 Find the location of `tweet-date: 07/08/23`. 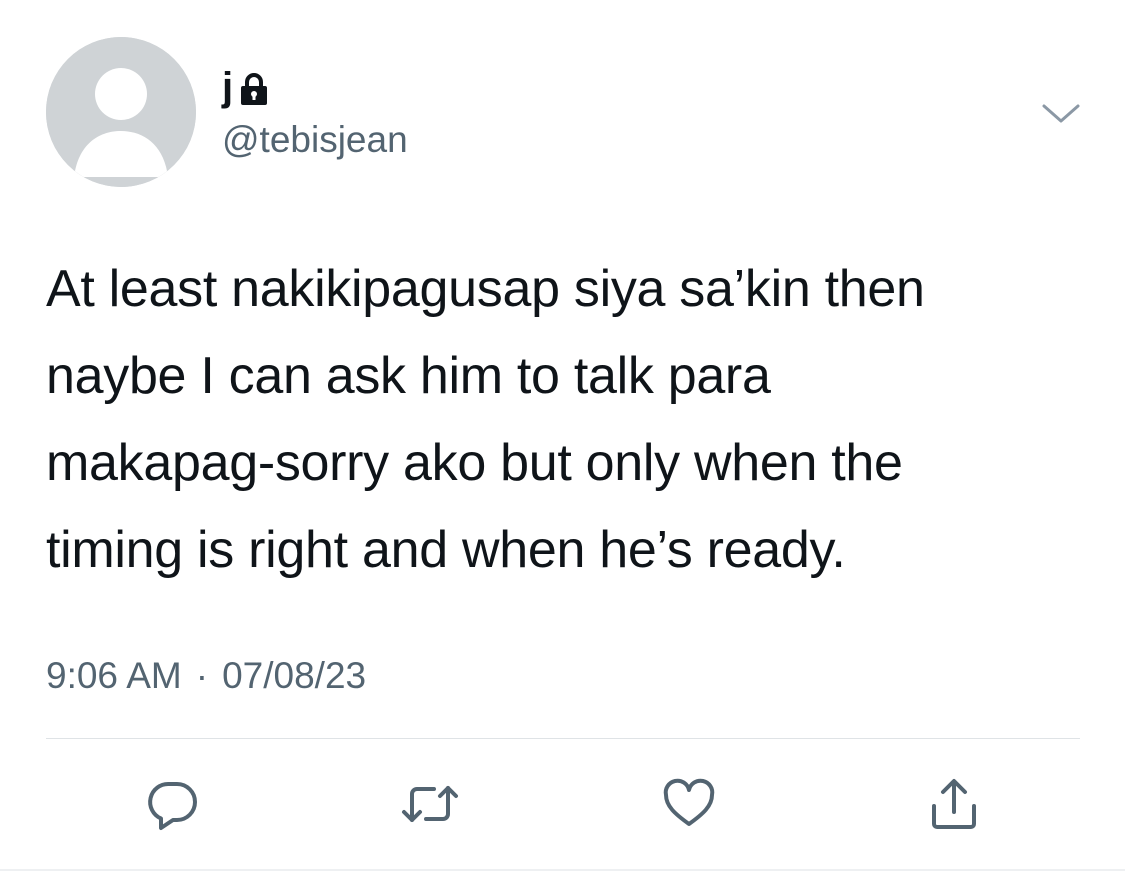

tweet-date: 07/08/23 is located at coordinates (294, 675).